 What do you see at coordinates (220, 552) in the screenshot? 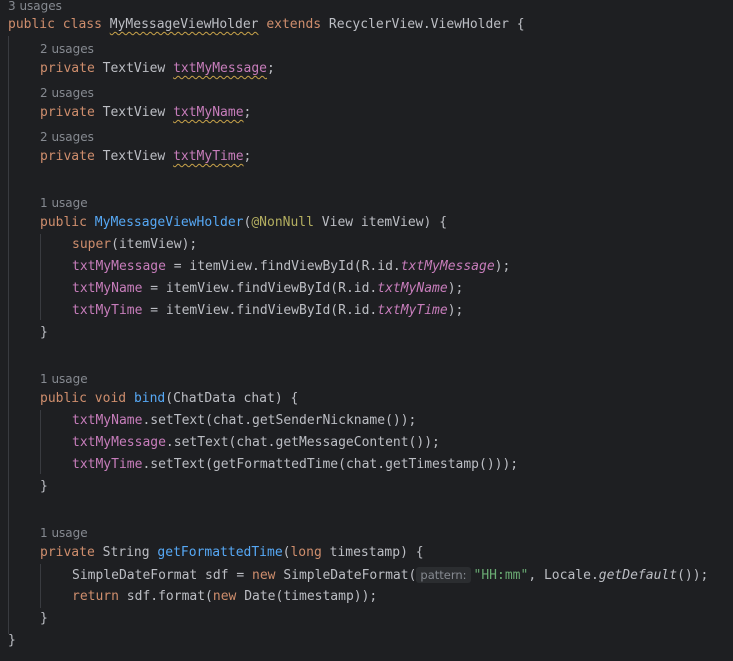
I see `code-token: getFormattedTime` at bounding box center [220, 552].